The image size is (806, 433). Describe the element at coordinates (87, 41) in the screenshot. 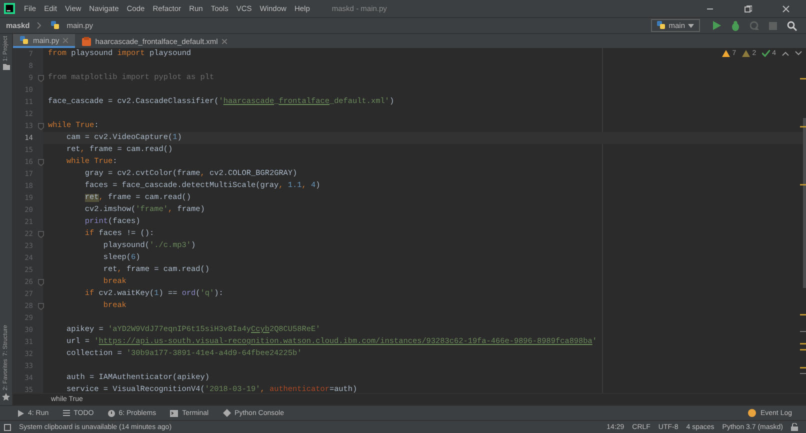

I see `xml-file-icon` at that location.